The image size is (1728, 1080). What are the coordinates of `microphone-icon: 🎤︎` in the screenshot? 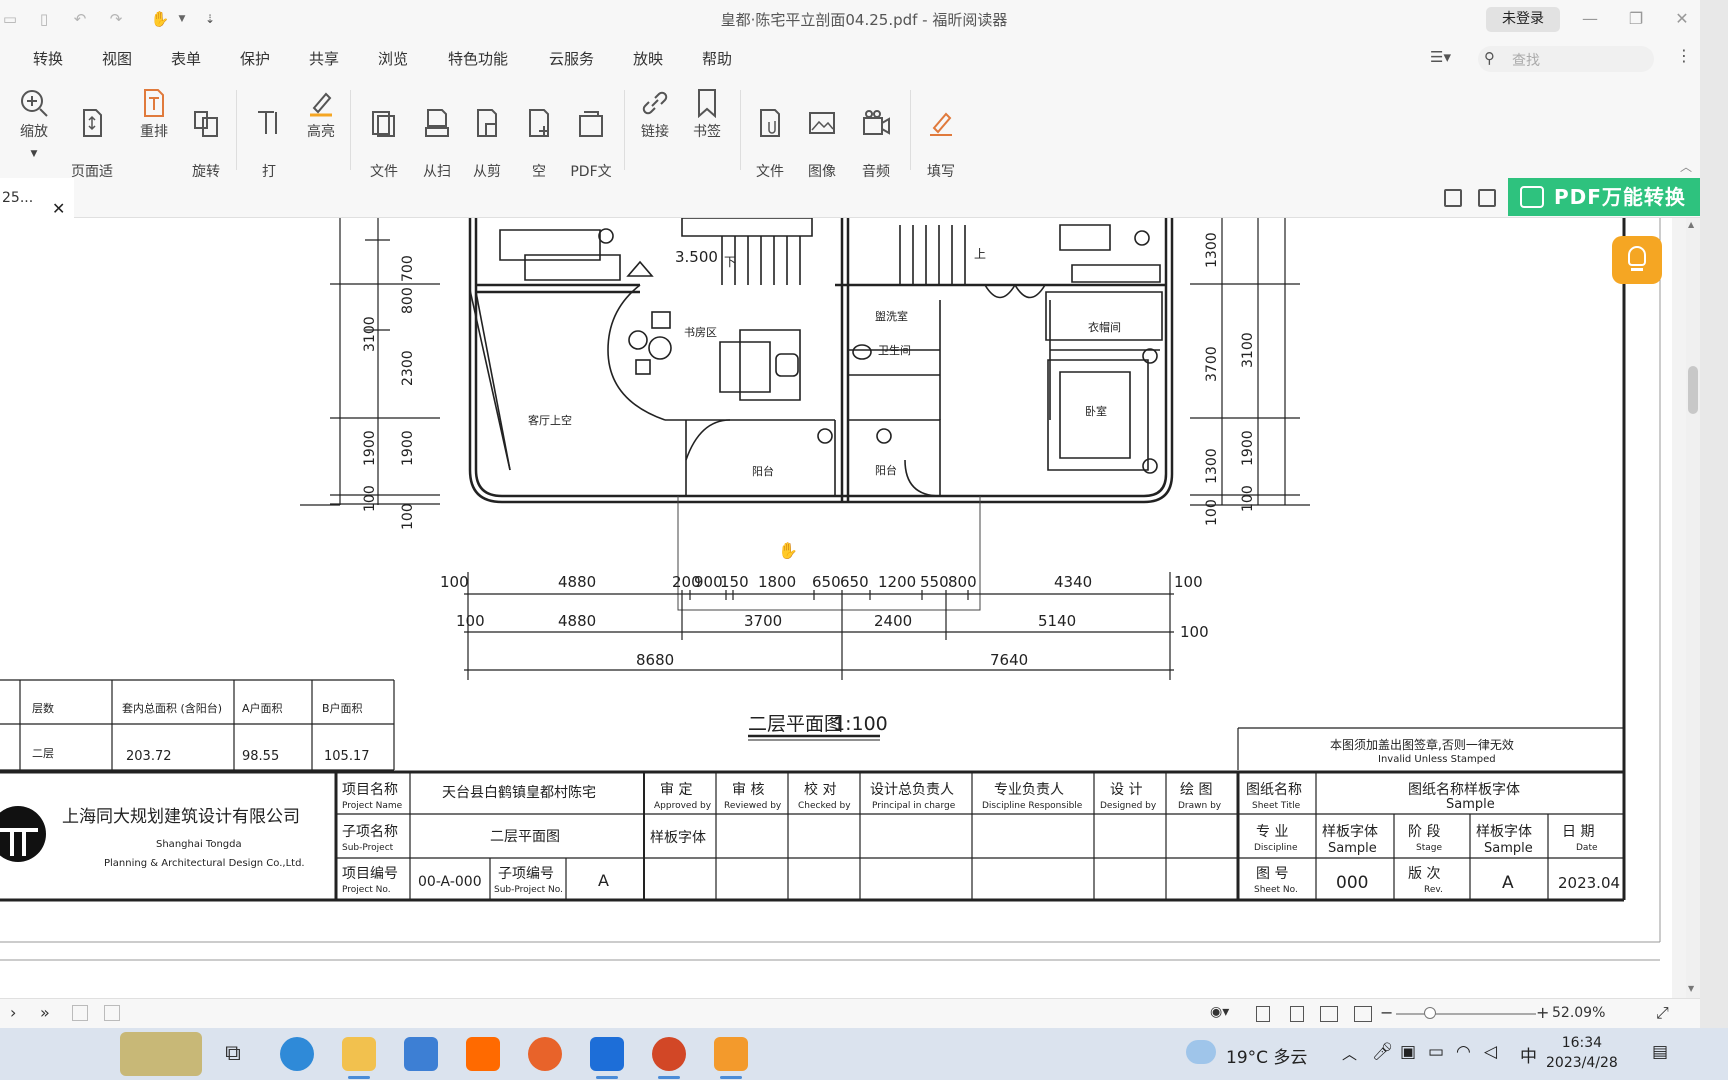 It's located at (1383, 1052).